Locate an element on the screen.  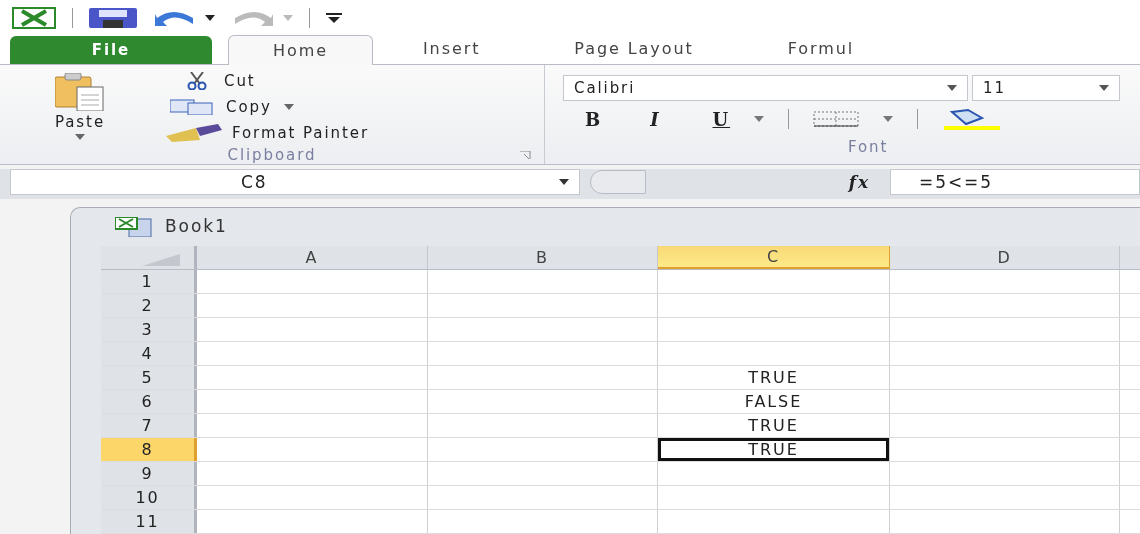
row-header: 11 is located at coordinates (149, 521).